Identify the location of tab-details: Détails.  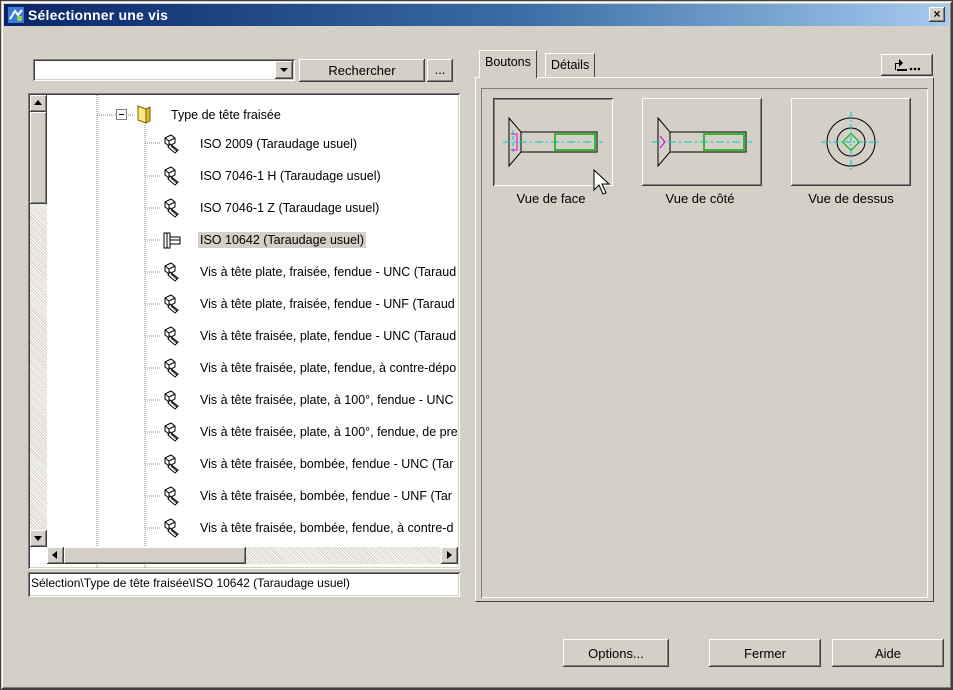
(570, 65).